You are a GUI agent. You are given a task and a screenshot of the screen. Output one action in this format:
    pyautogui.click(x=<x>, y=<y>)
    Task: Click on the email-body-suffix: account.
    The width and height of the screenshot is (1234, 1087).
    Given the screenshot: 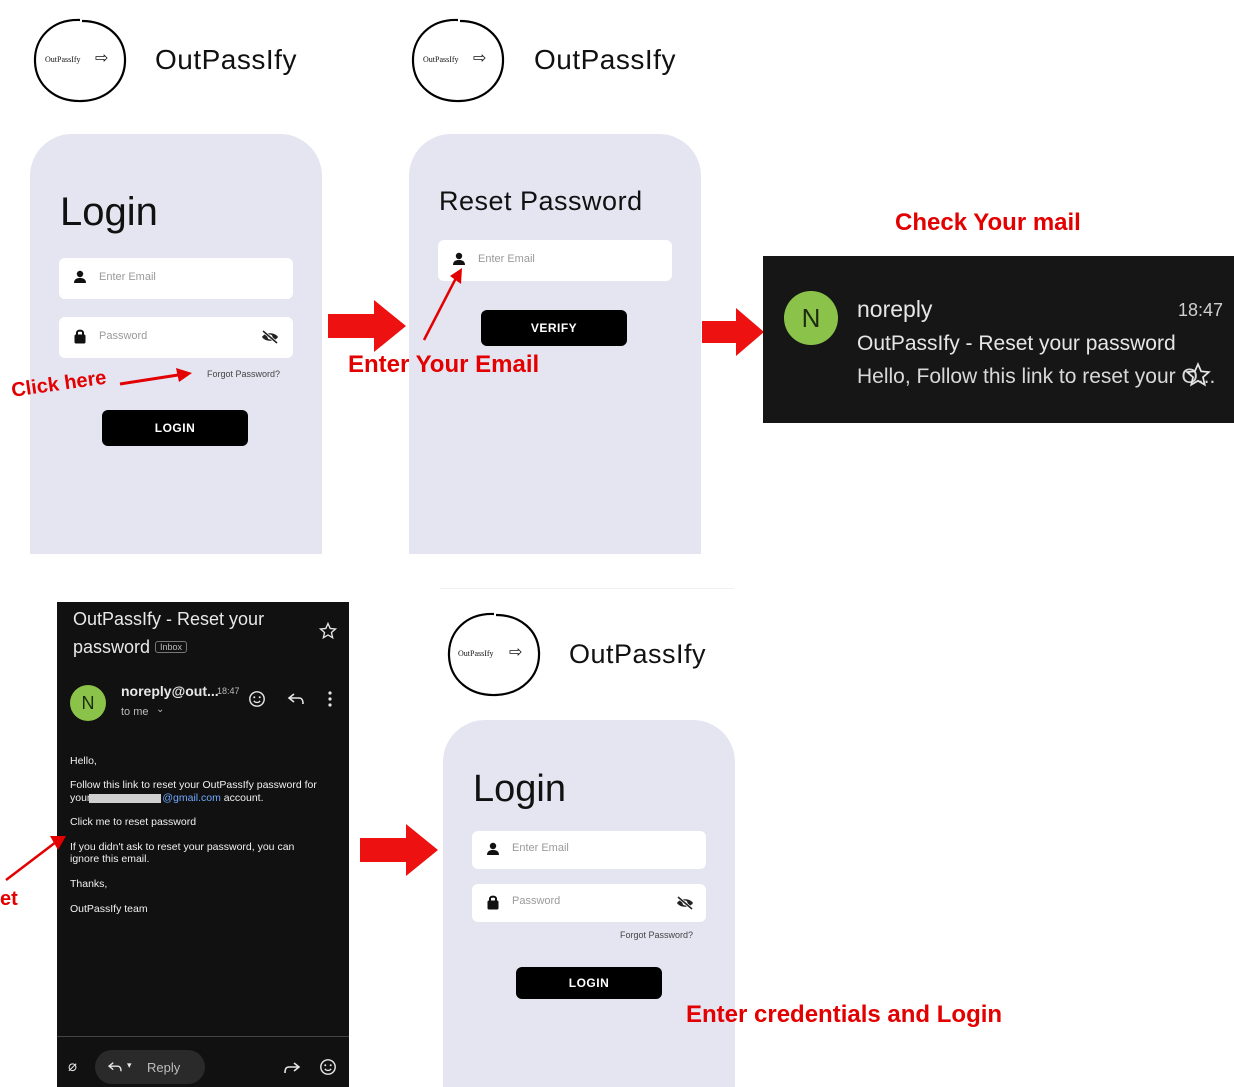 What is the action you would take?
    pyautogui.click(x=243, y=798)
    